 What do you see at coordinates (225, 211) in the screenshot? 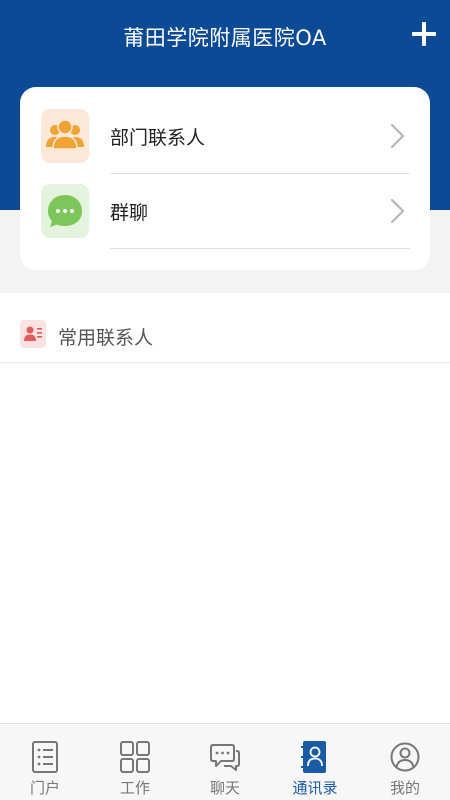
I see `group-chat-row: 群聊` at bounding box center [225, 211].